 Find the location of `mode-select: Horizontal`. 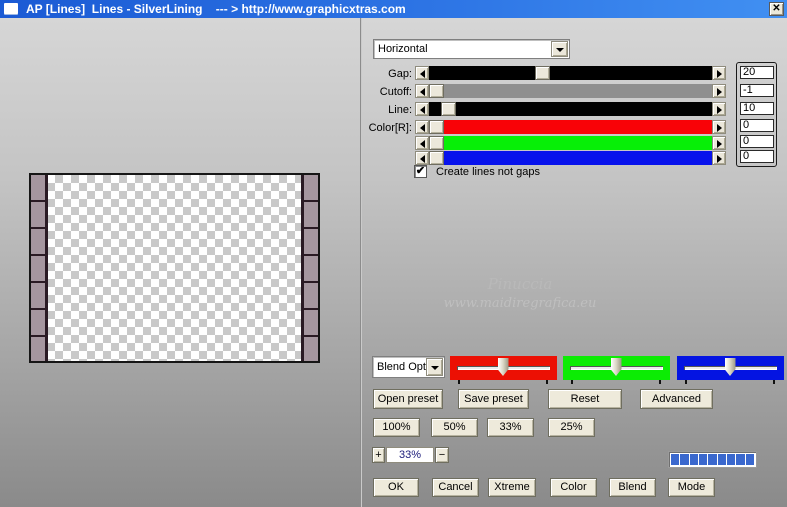

mode-select: Horizontal is located at coordinates (471, 49).